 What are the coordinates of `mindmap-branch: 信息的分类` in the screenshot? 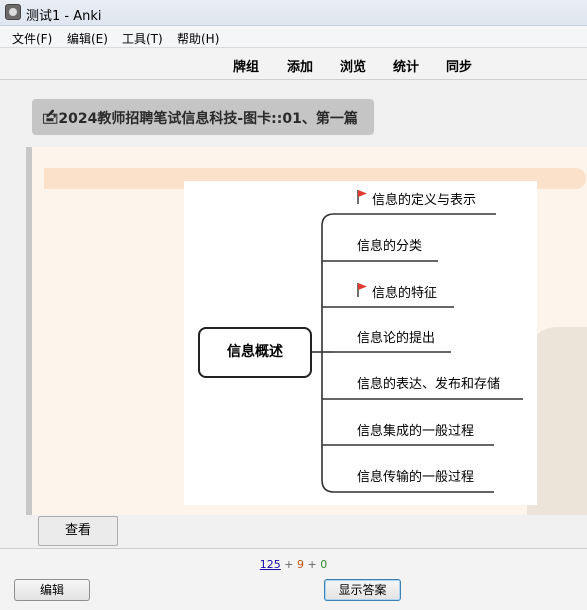 It's located at (390, 246).